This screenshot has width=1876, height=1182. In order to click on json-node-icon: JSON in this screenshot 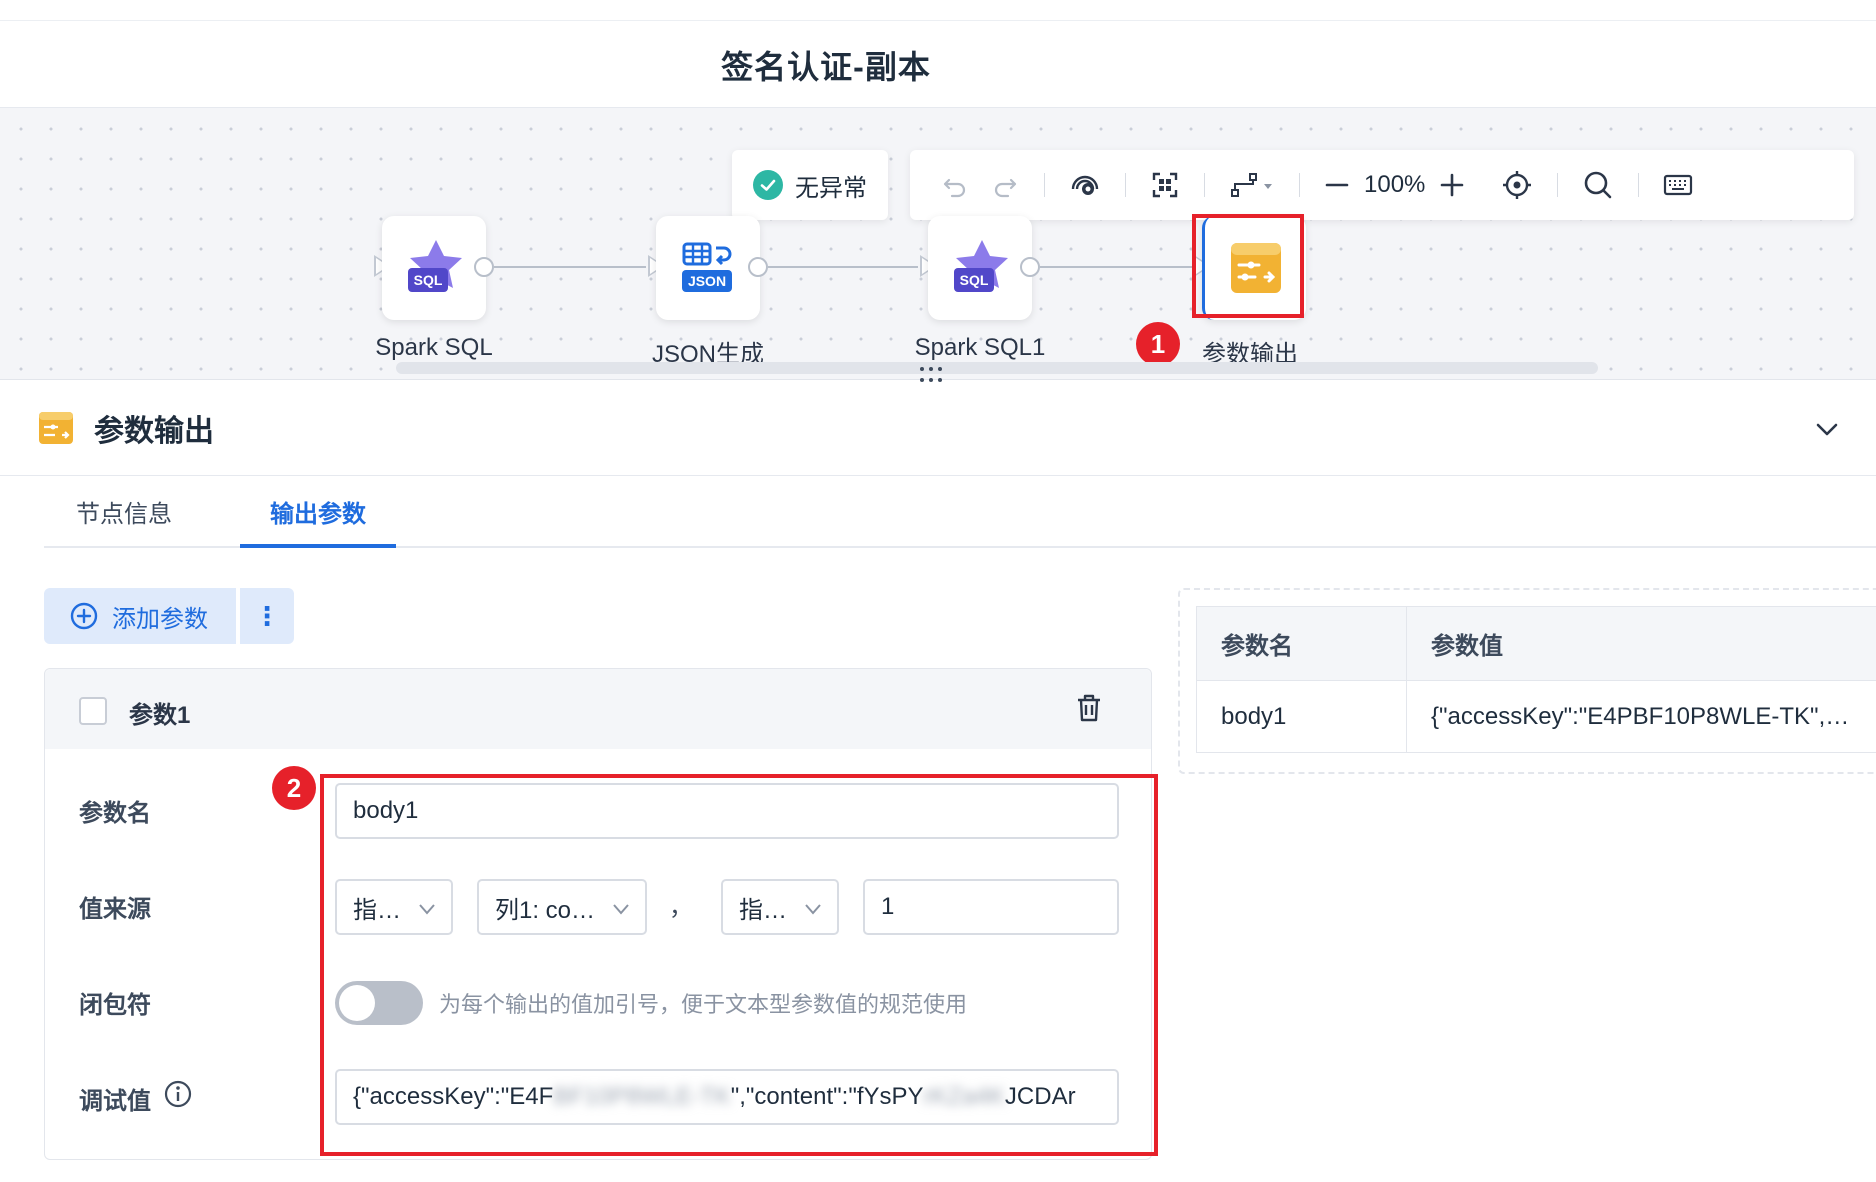, I will do `click(707, 267)`.